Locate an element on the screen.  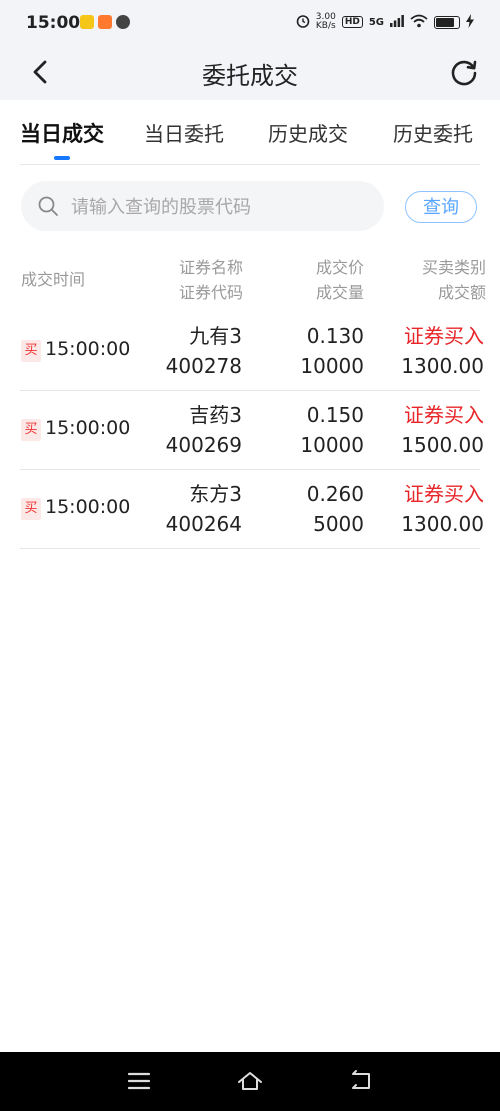
status-bar: 15:00 3.00 KB/s HD 5G is located at coordinates (250, 25).